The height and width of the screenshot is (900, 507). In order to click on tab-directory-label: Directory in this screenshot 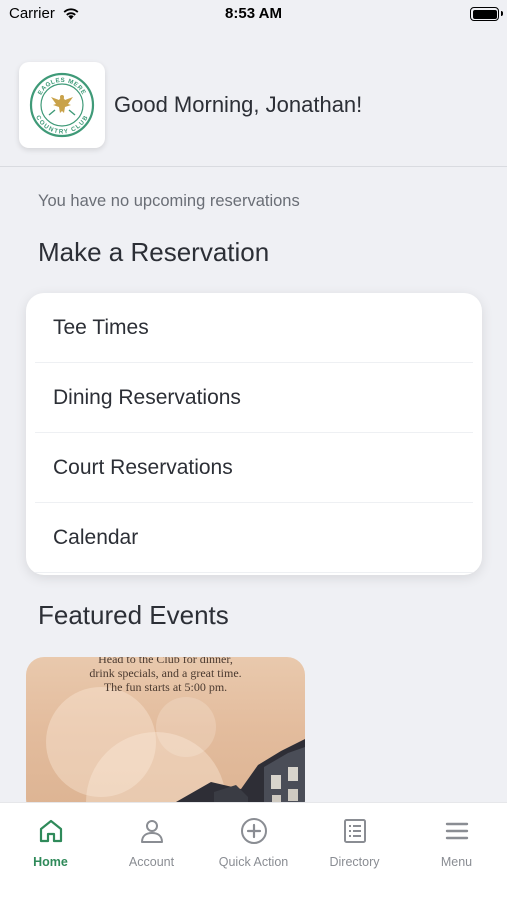, I will do `click(354, 862)`.